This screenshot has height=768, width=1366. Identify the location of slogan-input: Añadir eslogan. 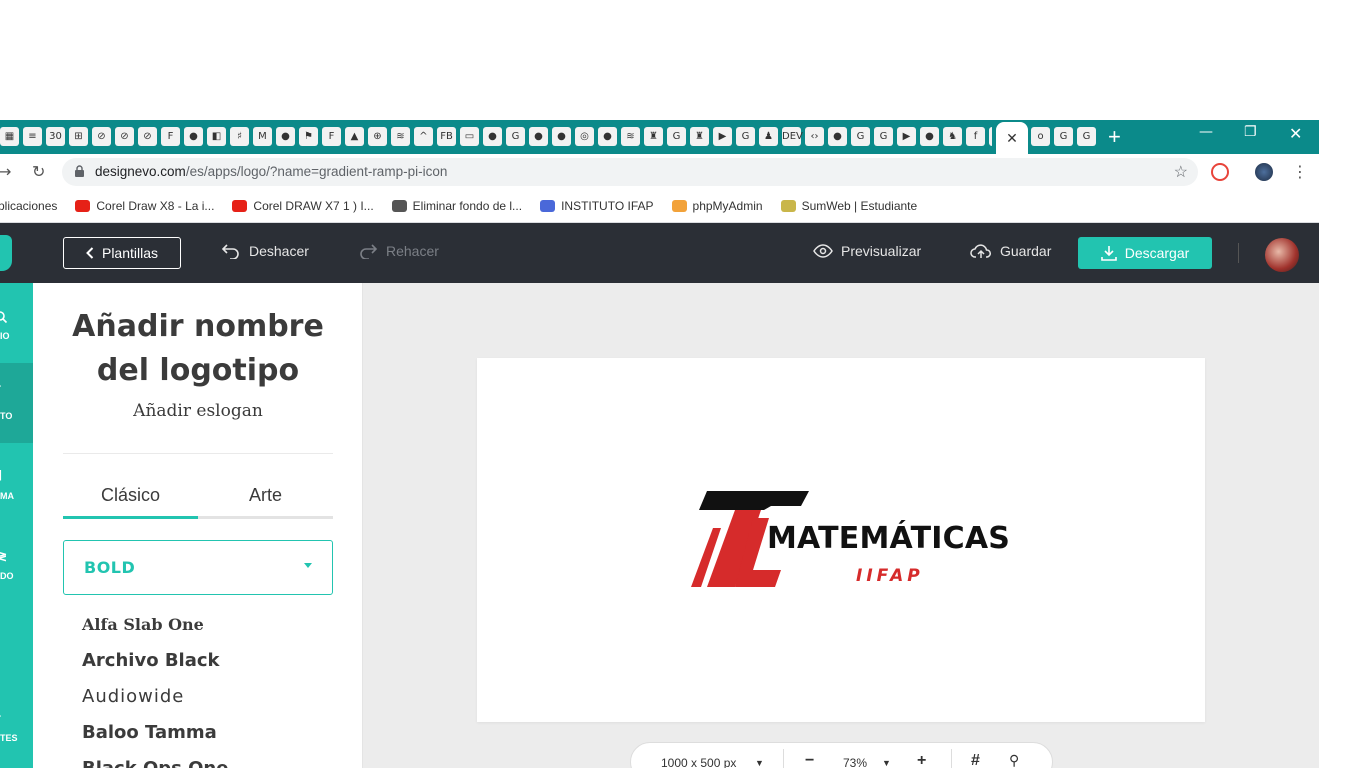
(198, 411).